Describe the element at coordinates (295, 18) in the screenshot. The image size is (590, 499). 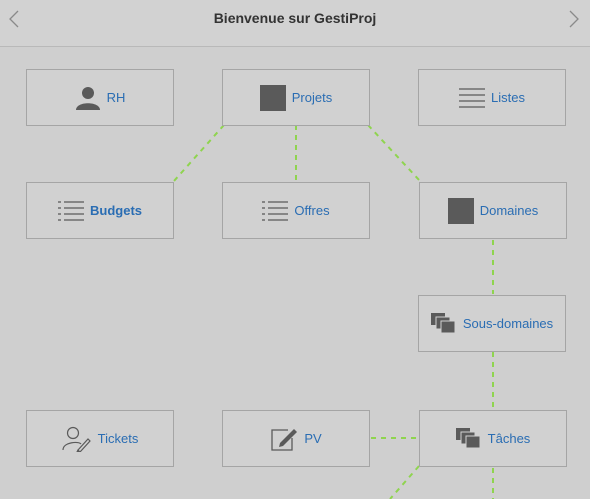
I see `page-title: Bienvenue sur GestiProj` at that location.